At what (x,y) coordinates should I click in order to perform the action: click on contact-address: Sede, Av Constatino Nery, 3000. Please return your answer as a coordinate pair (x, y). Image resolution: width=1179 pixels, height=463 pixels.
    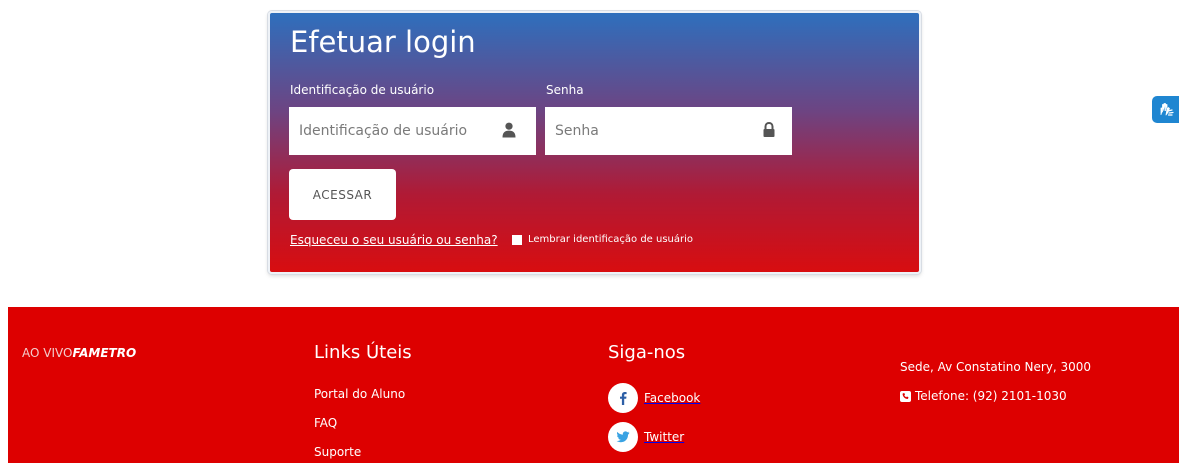
    Looking at the image, I should click on (996, 367).